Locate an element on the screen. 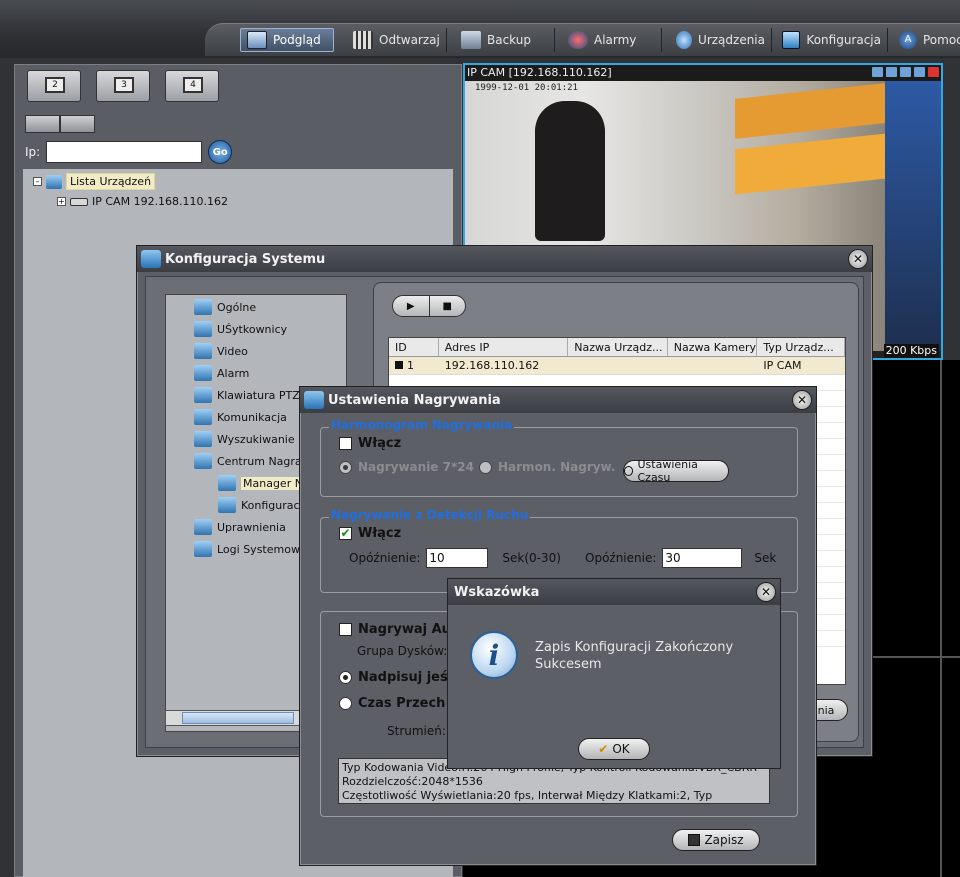 Image resolution: width=960 pixels, height=877 pixels. mode-schedule-radio is located at coordinates (485, 467).